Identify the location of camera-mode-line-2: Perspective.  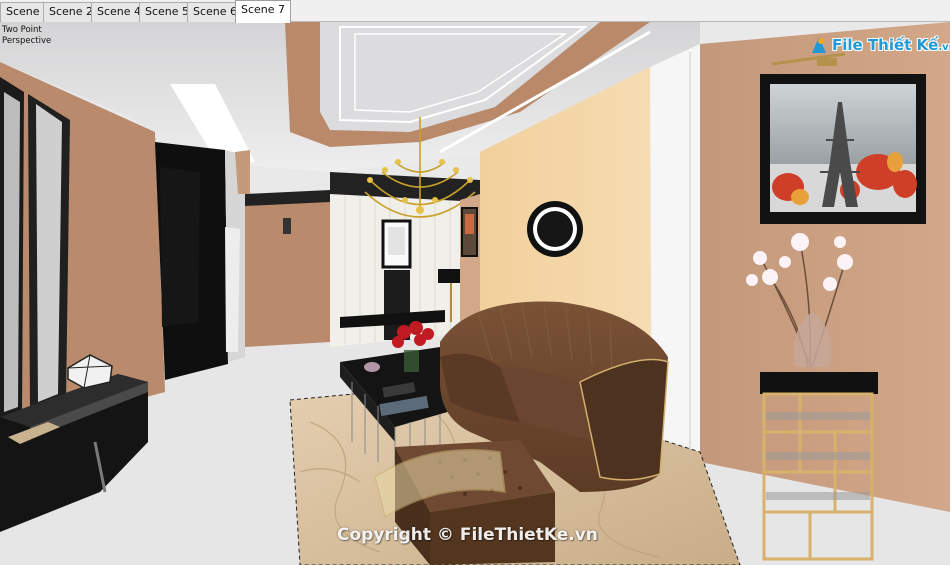
(27, 41).